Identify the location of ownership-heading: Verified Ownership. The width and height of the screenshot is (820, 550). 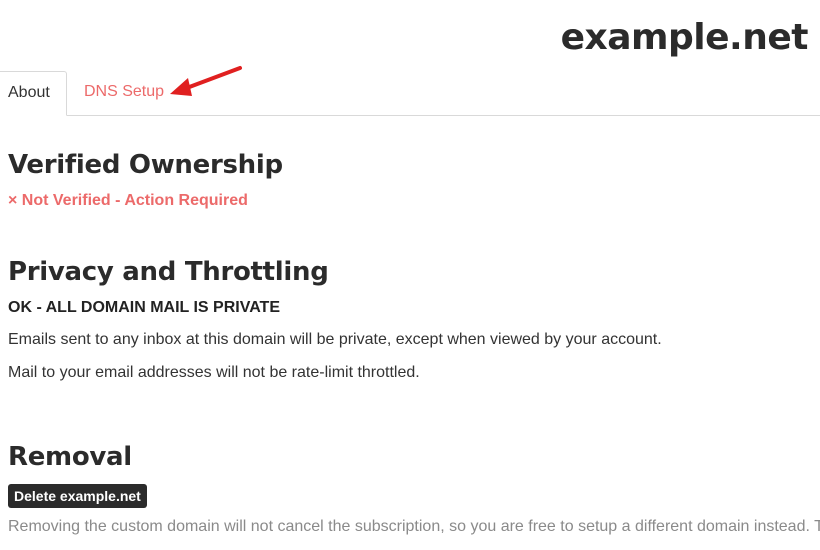
(145, 165).